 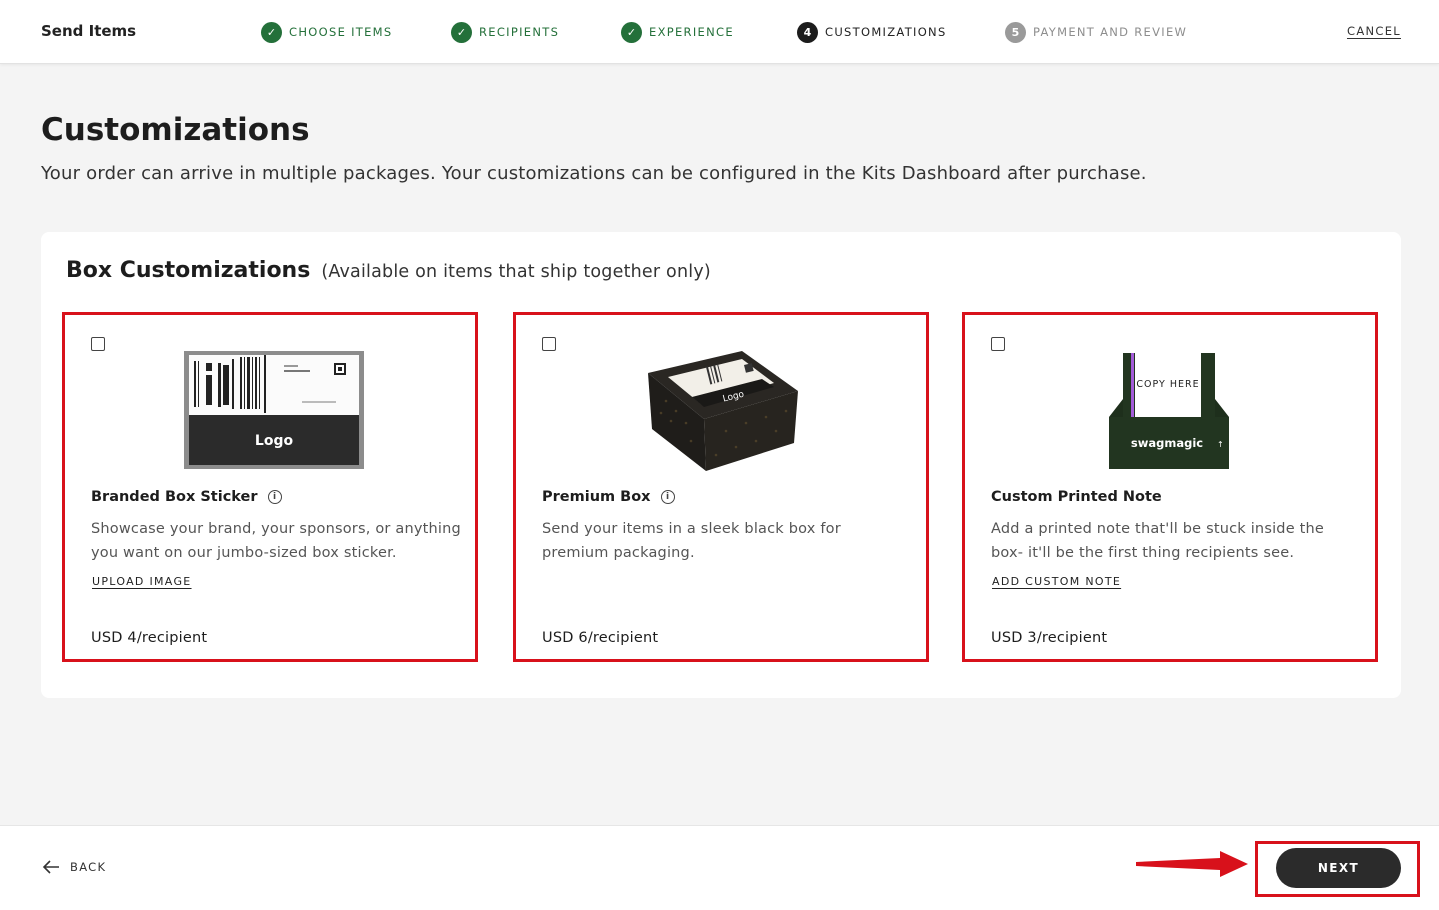 What do you see at coordinates (596, 497) in the screenshot?
I see `card-name-text: Premium Box` at bounding box center [596, 497].